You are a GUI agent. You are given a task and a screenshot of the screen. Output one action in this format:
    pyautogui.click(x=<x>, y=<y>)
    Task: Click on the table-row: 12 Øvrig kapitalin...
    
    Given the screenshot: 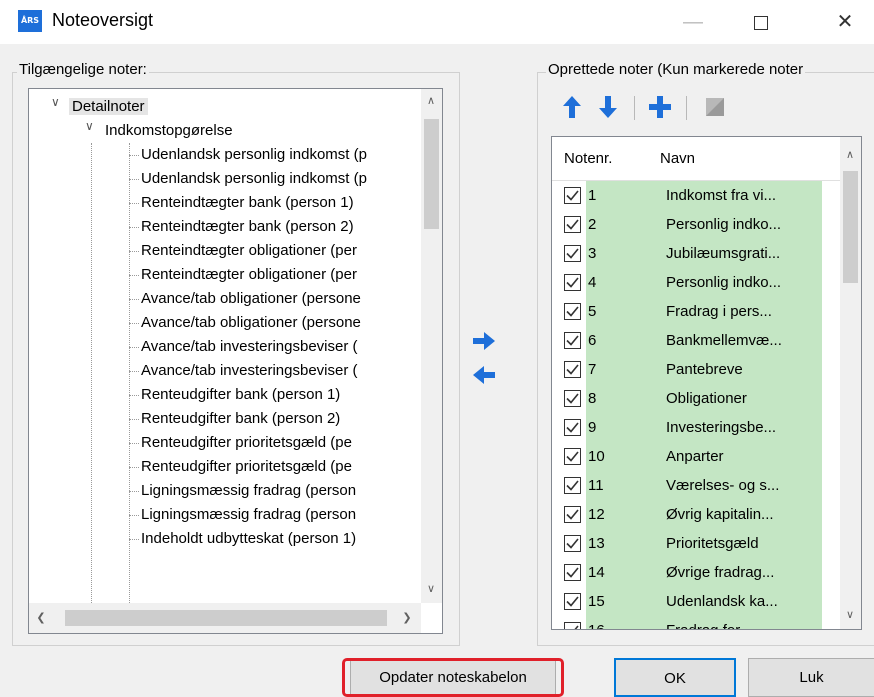 What is the action you would take?
    pyautogui.click(x=696, y=514)
    